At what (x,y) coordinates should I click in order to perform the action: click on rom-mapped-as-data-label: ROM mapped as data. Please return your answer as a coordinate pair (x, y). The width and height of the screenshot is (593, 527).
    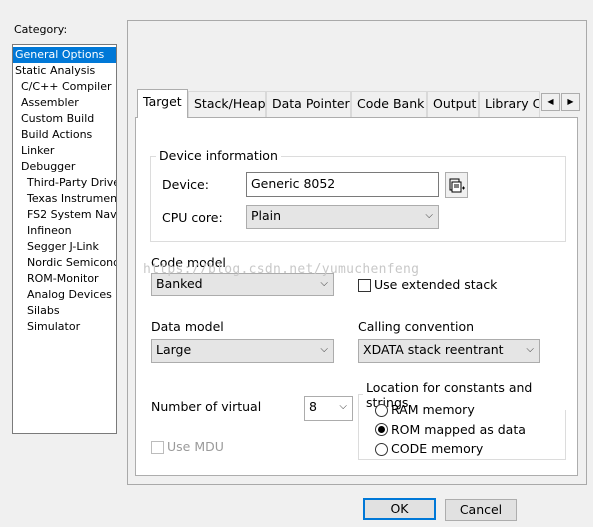
    Looking at the image, I should click on (458, 429).